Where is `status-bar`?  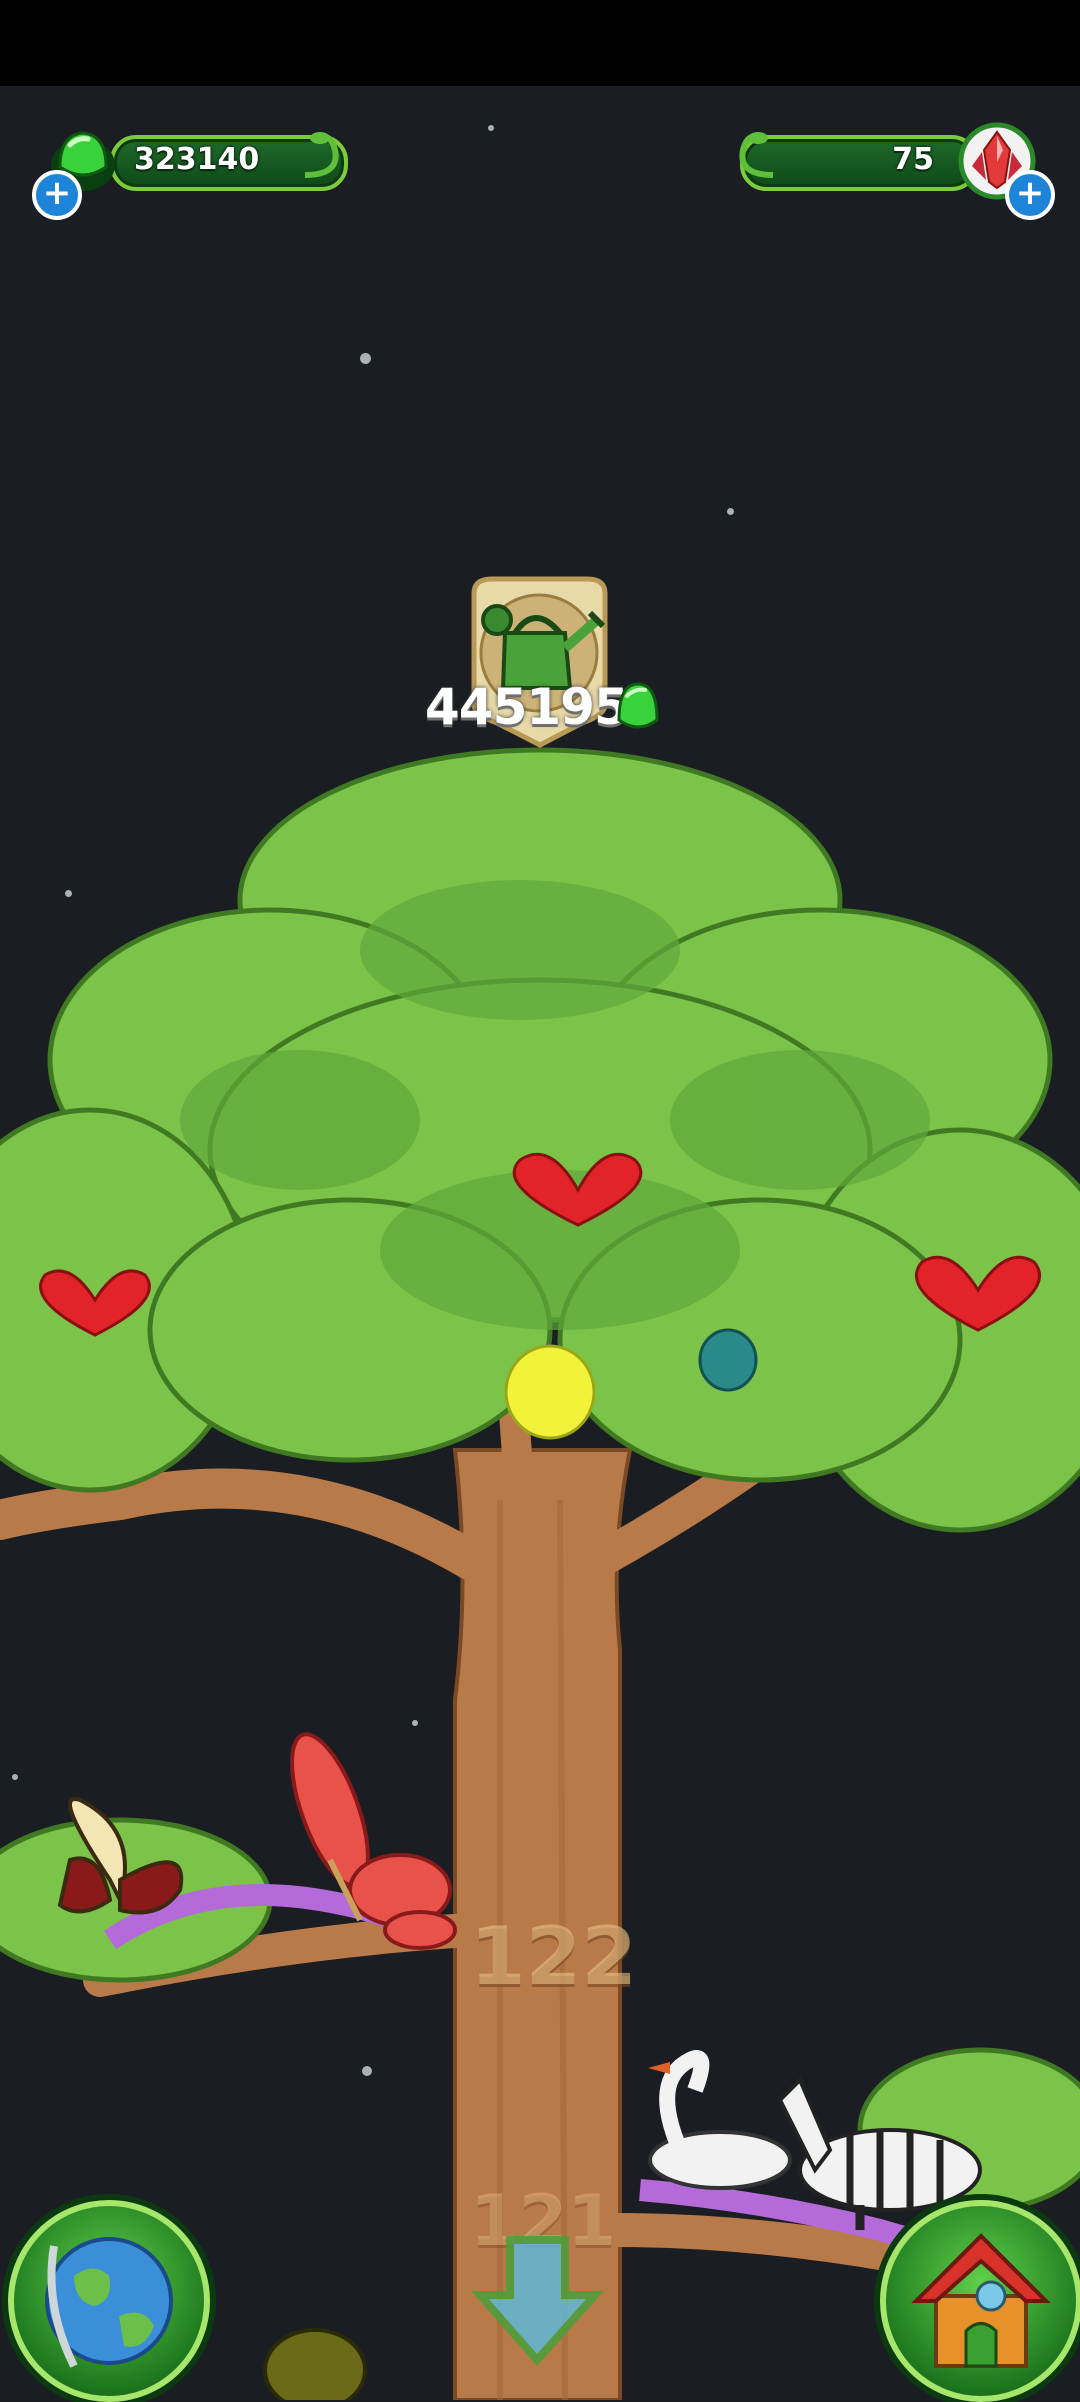 status-bar is located at coordinates (540, 43).